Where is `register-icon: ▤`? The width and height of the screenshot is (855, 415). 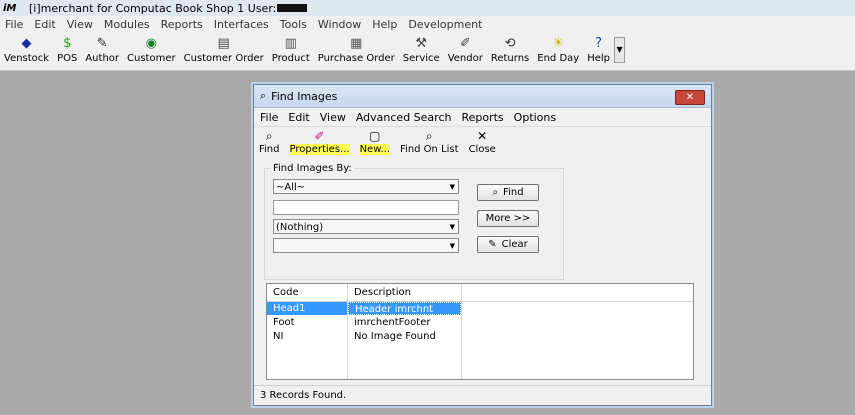 register-icon: ▤ is located at coordinates (223, 43).